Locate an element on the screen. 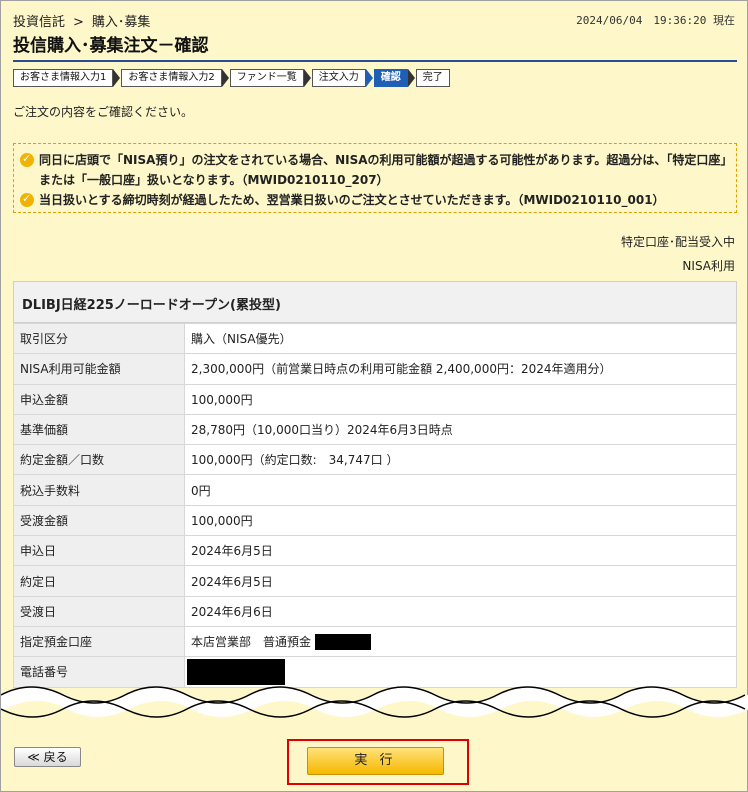 The image size is (748, 792). step-confirm: 確認 is located at coordinates (390, 78).